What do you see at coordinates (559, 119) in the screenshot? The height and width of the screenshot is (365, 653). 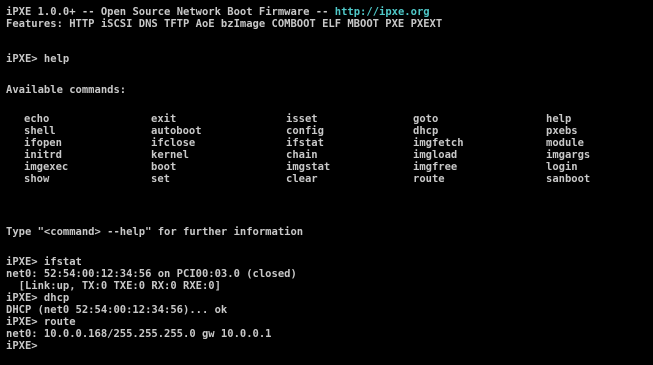 I see `command-item: help` at bounding box center [559, 119].